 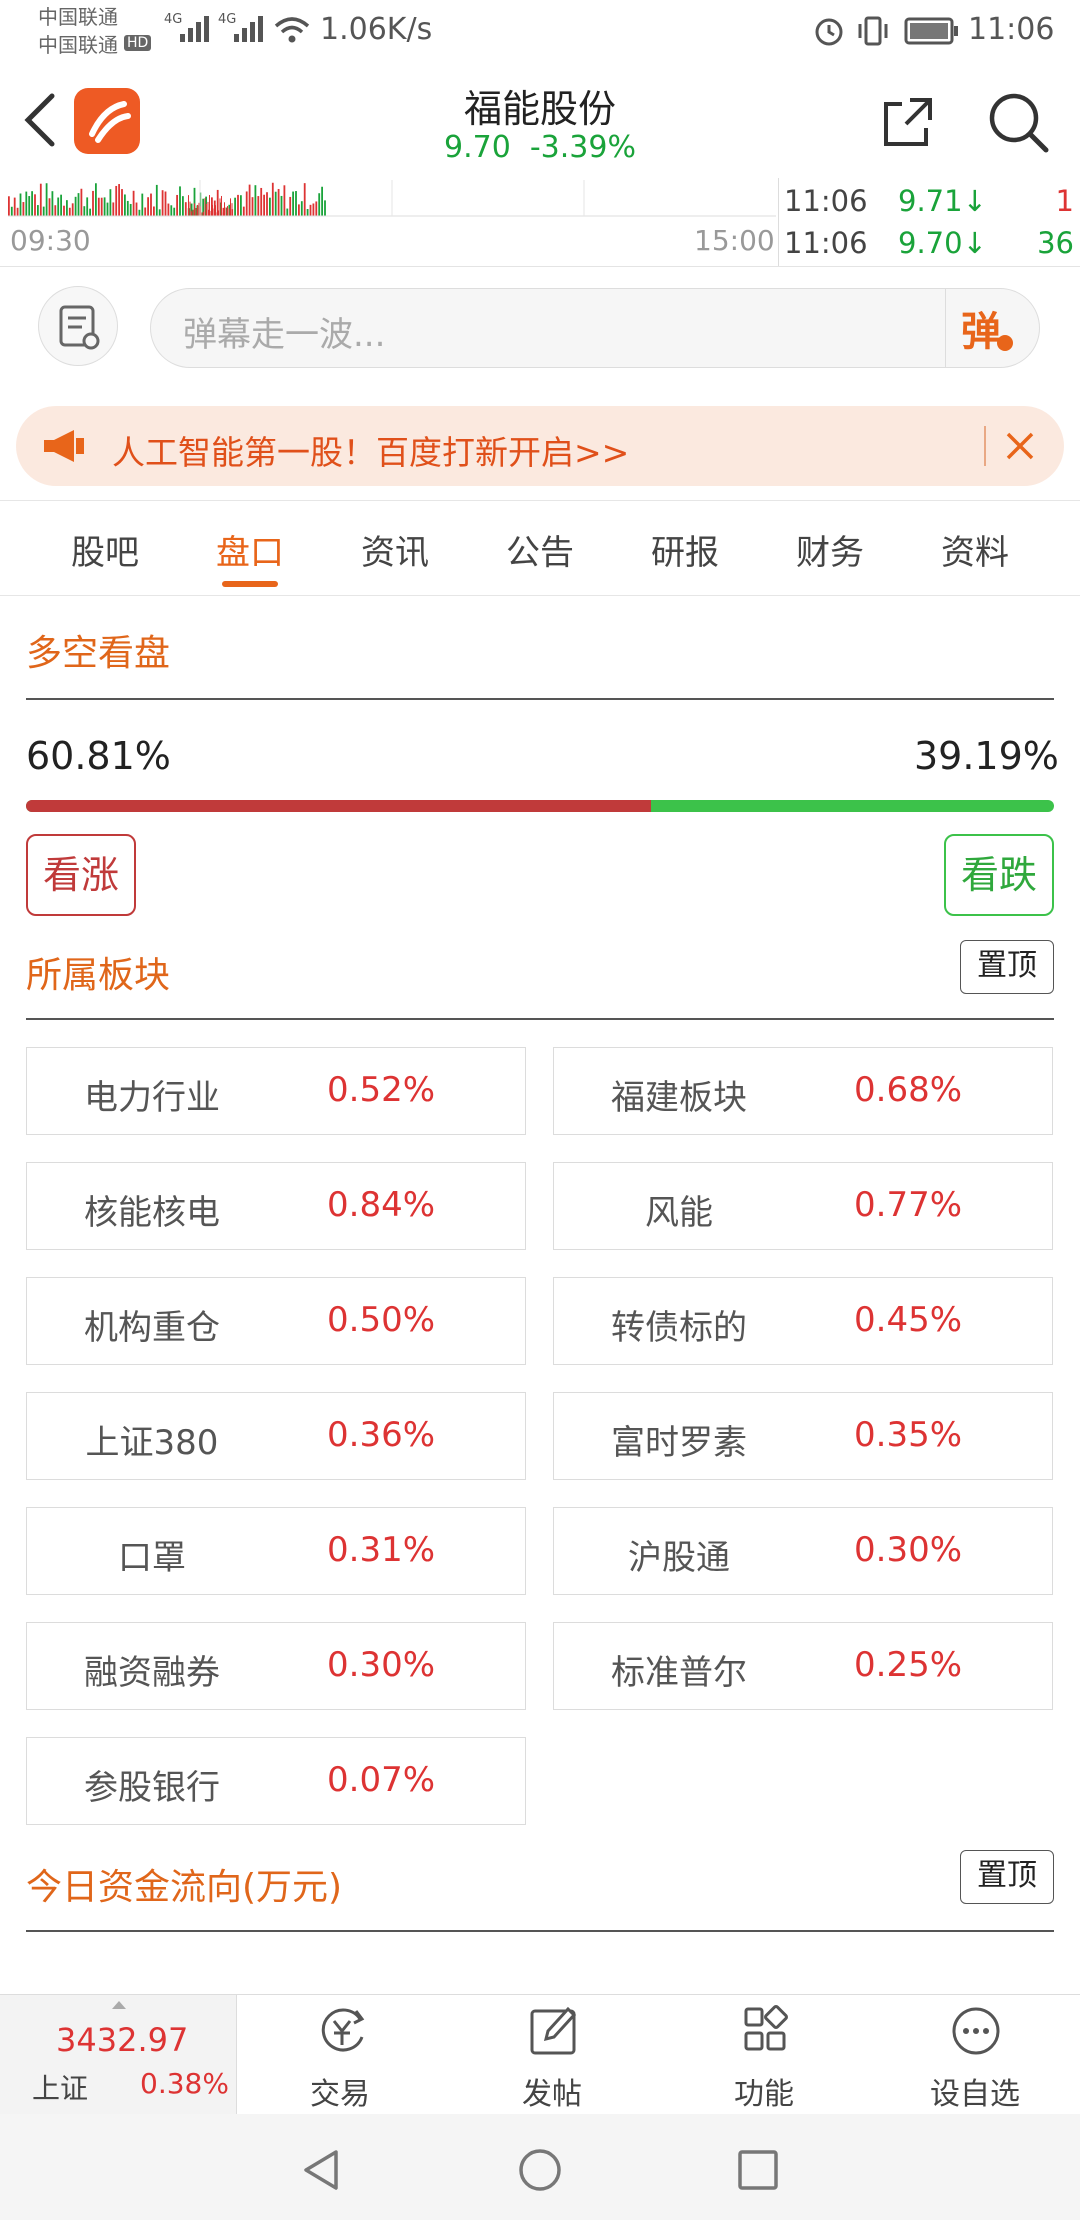 What do you see at coordinates (1007, 1877) in the screenshot?
I see `fund-flow-pin-button: 置顶` at bounding box center [1007, 1877].